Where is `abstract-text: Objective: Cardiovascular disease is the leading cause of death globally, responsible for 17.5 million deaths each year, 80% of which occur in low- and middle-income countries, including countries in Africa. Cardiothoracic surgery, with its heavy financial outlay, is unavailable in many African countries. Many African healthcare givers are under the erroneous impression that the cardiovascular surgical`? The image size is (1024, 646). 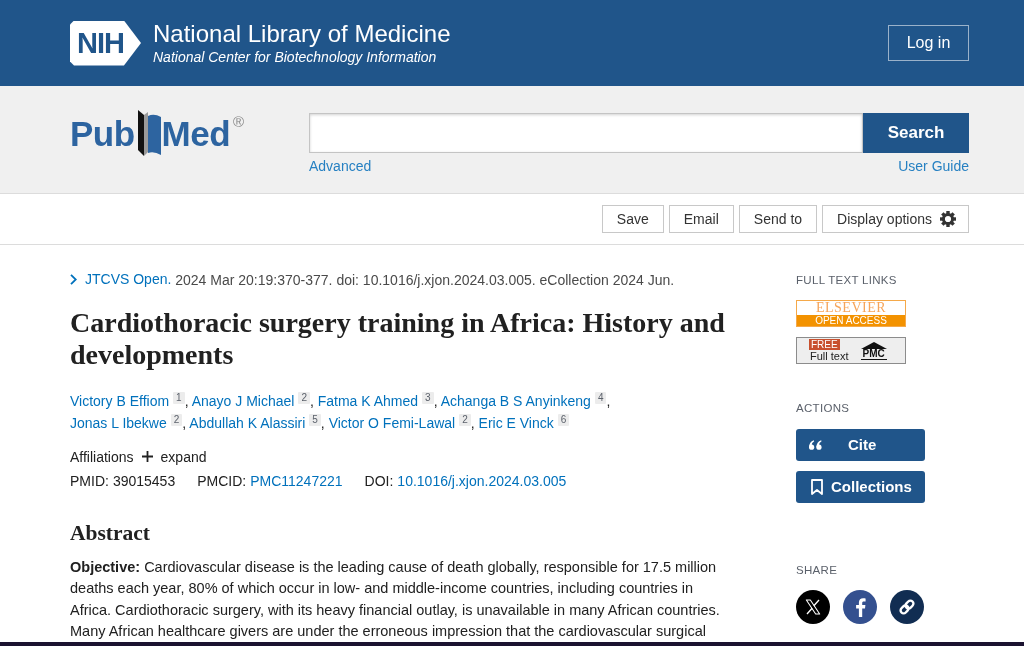
abstract-text: Objective: Cardiovascular disease is the leading cause of death globally, responsible for 17.5 million deaths each year, 80% of which occur in low- and middle-income countries, including countries in Africa. Cardiothoracic surgery, with its heavy financial outlay, is unavailable in many African countries. Many African healthcare givers are under the erroneous impression that the cardiovascular surgical is located at coordinates (395, 599).